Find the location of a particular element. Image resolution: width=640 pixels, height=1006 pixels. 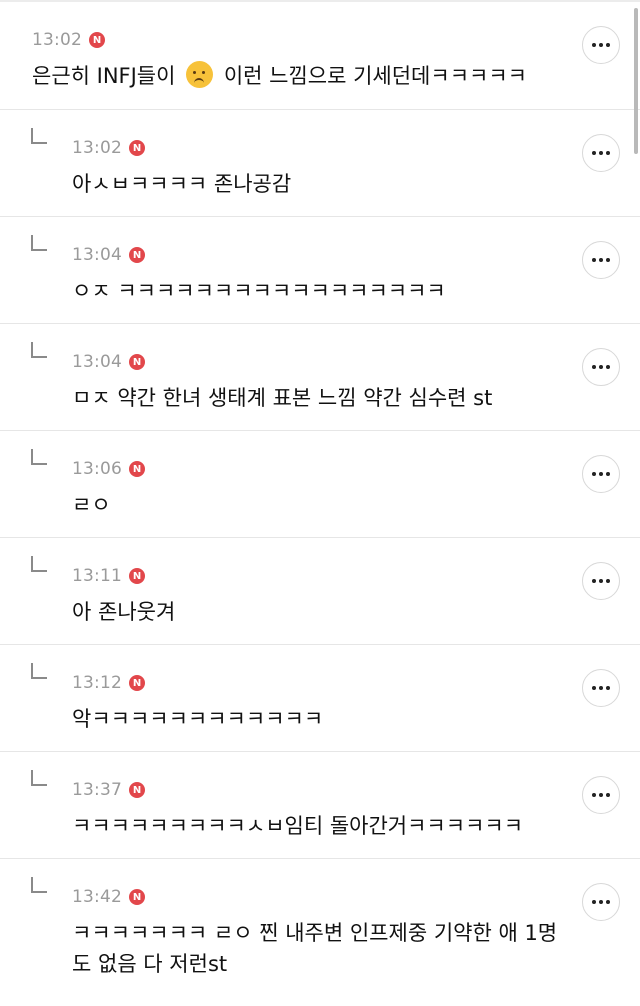

reply-item: 13:04 N ㅁㅈ 약간 한녀 생태계 표본 느낌 약간 심수련 st is located at coordinates (320, 377).